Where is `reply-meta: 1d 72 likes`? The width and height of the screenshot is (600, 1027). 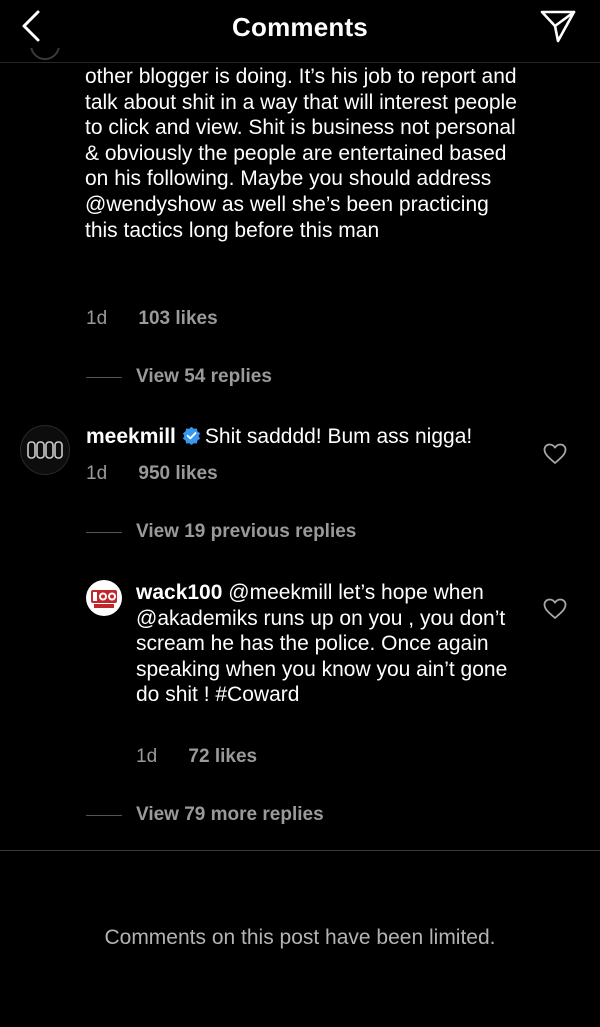
reply-meta: 1d 72 likes is located at coordinates (196, 757).